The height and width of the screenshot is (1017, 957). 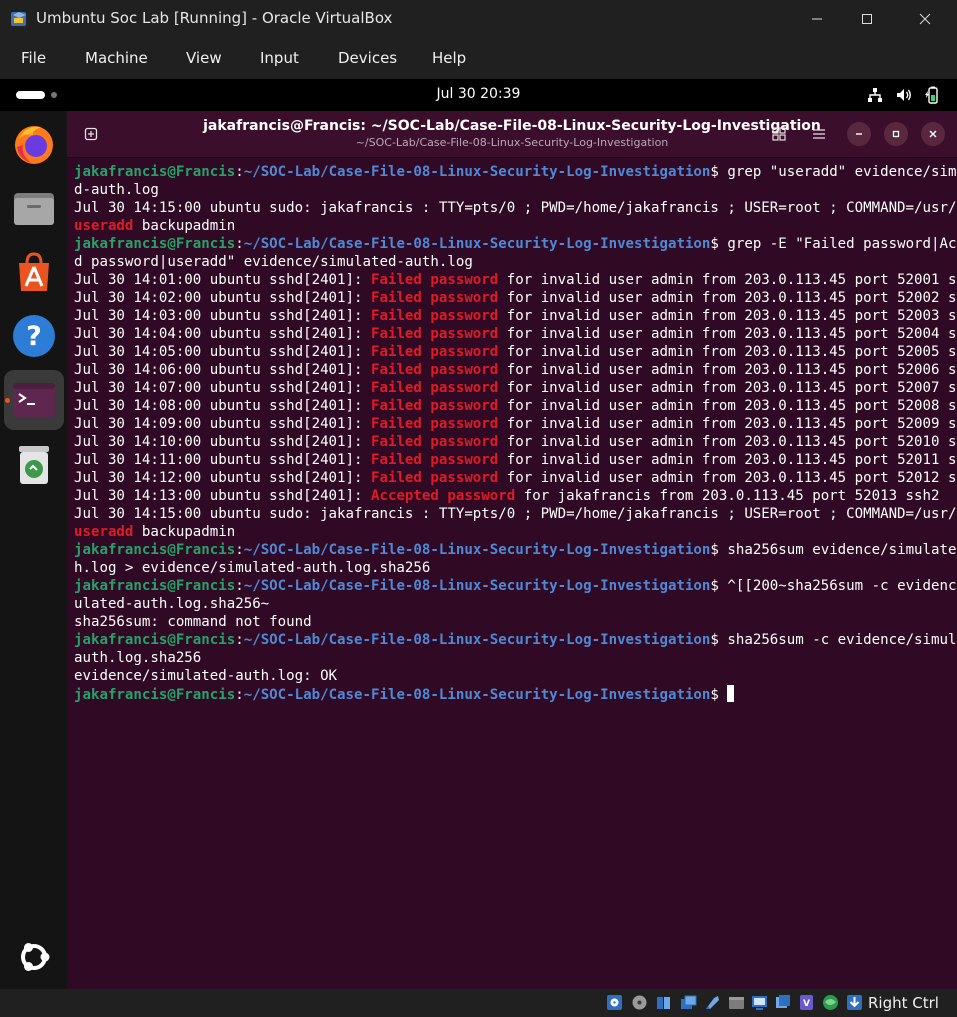 I want to click on menu-devices: Devices, so click(x=367, y=58).